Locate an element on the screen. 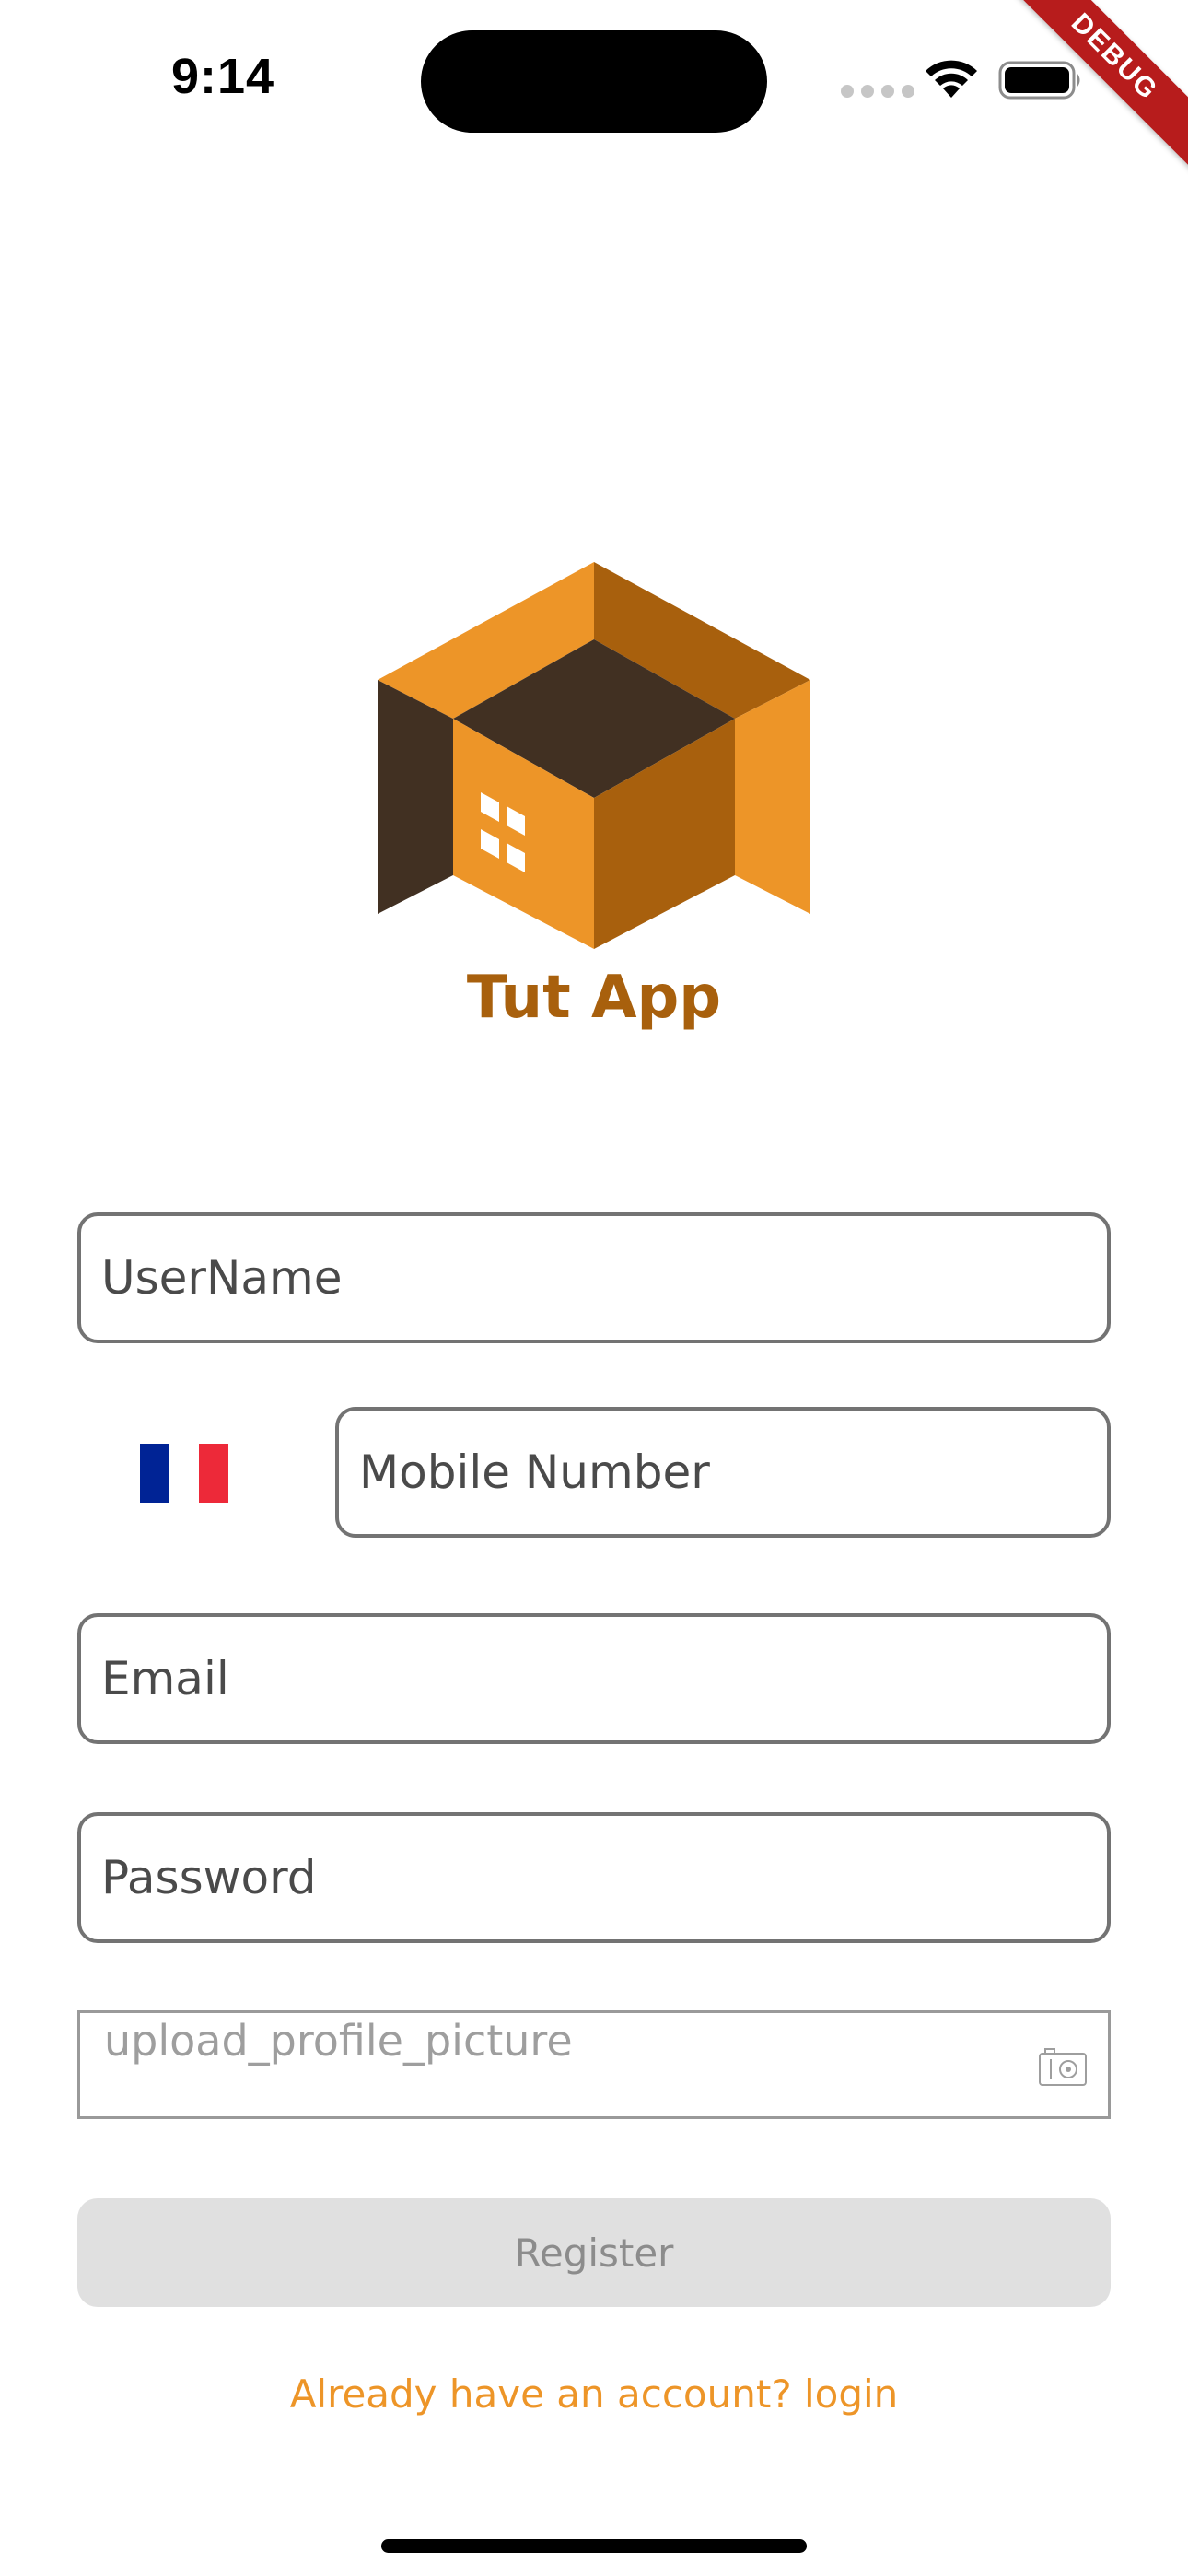 Image resolution: width=1188 pixels, height=2576 pixels. username-field: UserName is located at coordinates (594, 1277).